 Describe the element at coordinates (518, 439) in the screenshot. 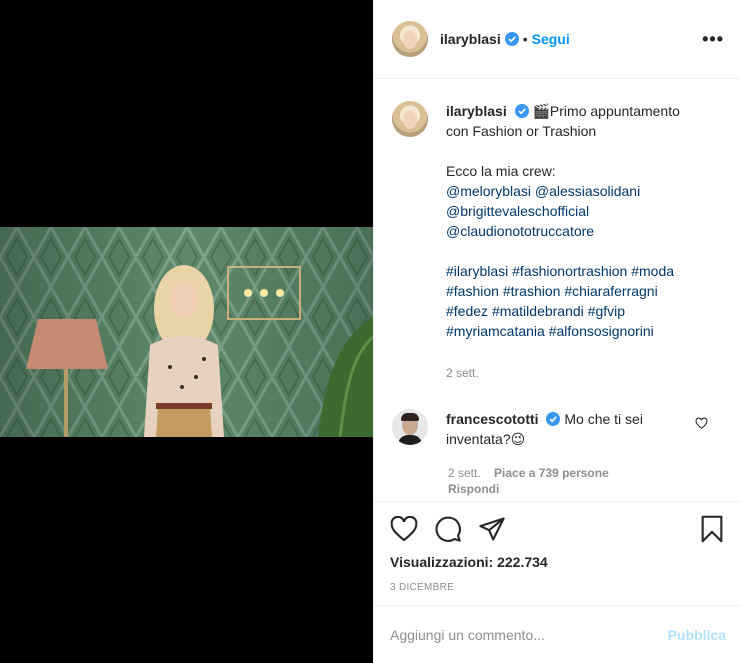

I see `wink-emoji: 😉` at that location.